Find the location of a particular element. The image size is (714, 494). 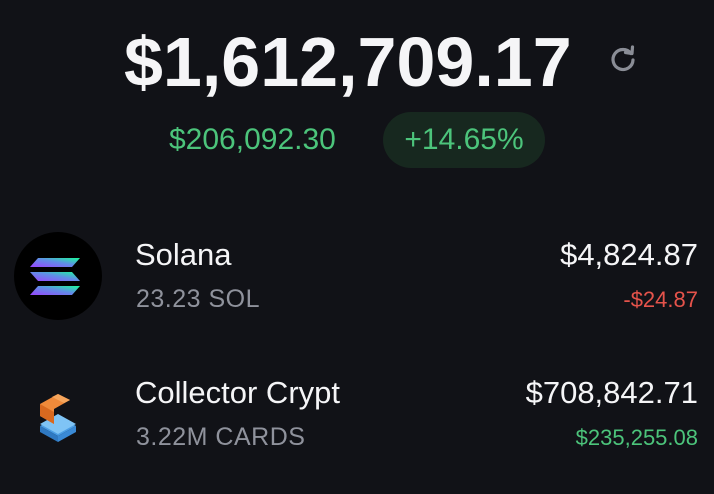

solana-logo-icon is located at coordinates (58, 276).